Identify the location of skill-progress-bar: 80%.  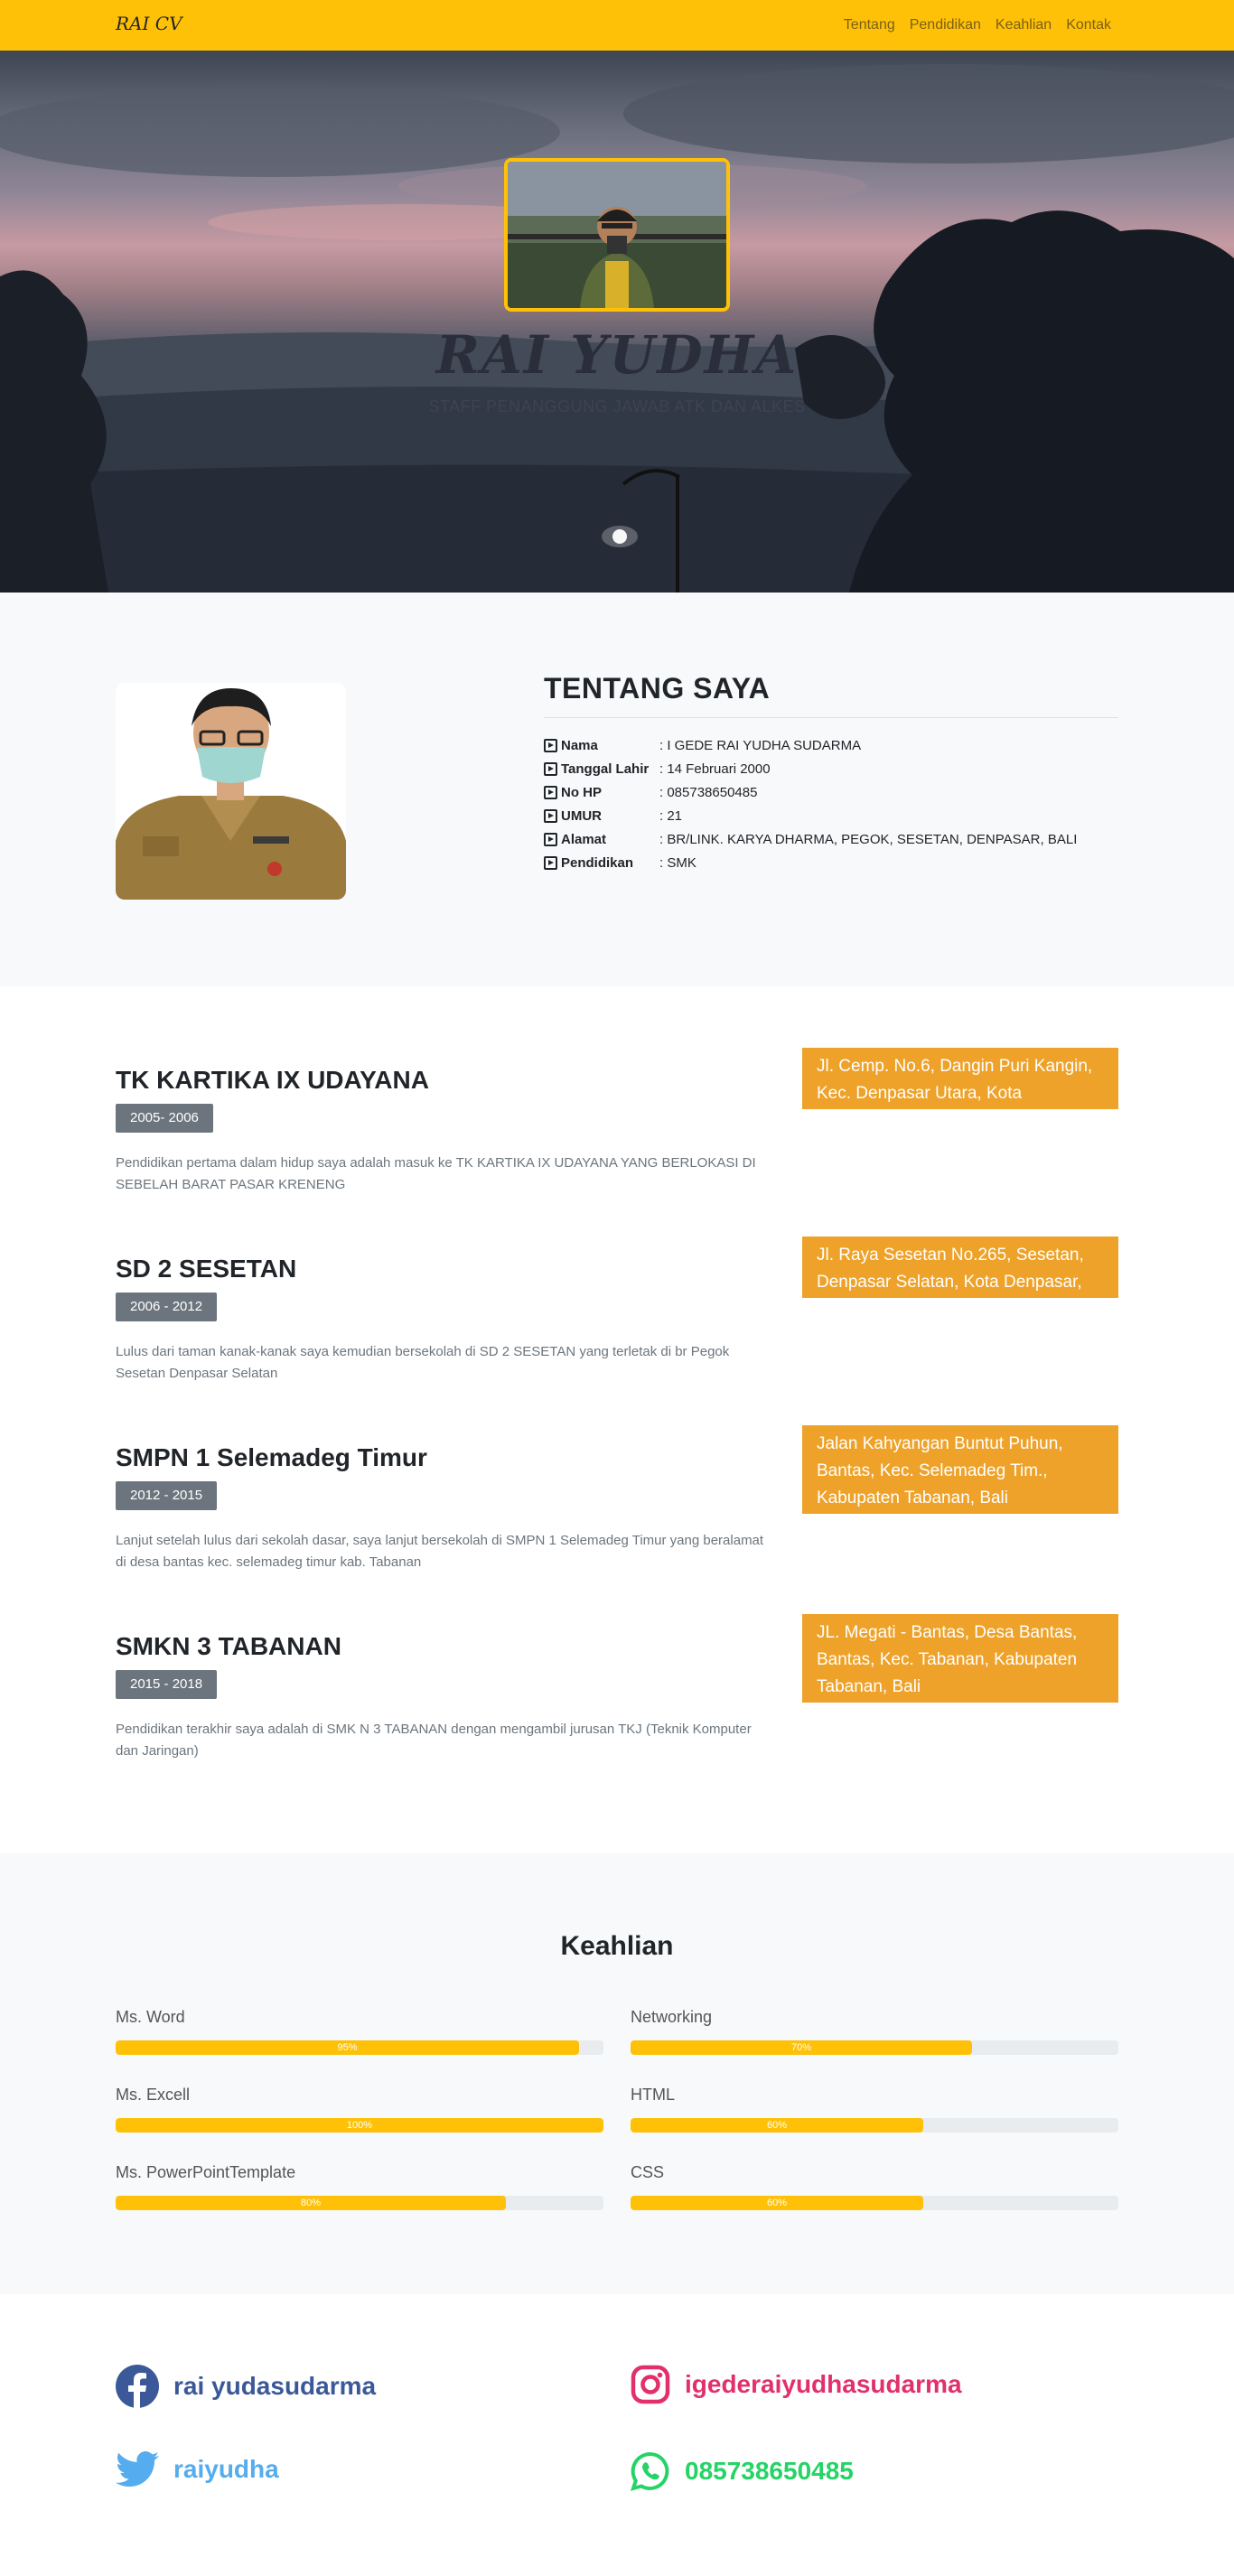
(360, 2203).